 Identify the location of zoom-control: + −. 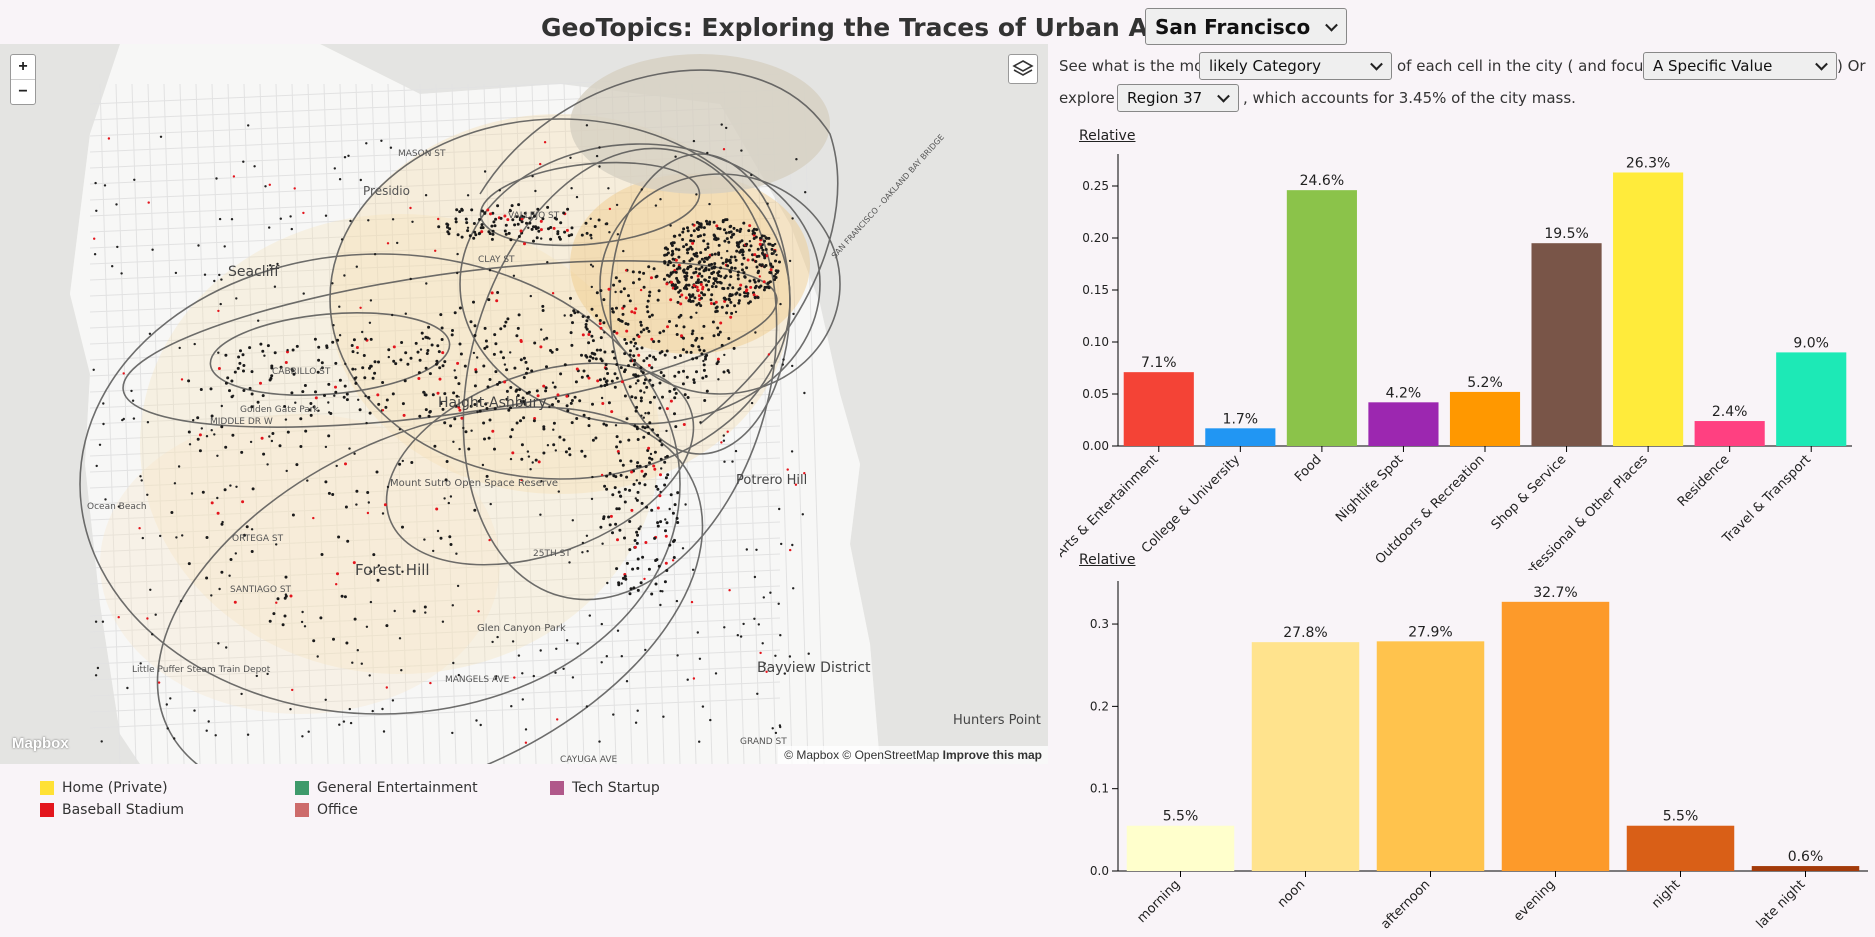
(23, 79).